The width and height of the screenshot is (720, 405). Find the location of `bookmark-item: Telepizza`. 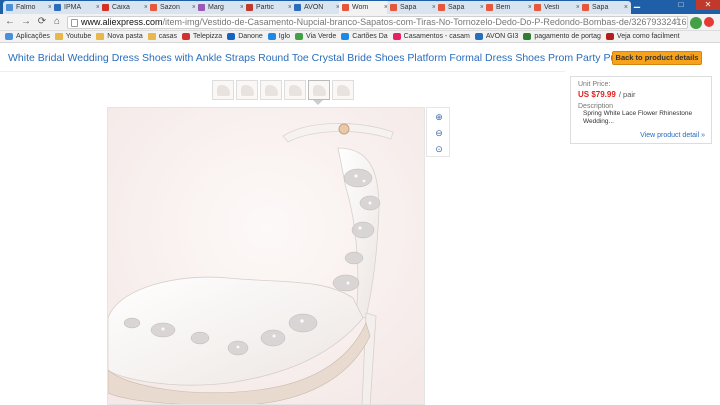

bookmark-item: Telepizza is located at coordinates (202, 36).